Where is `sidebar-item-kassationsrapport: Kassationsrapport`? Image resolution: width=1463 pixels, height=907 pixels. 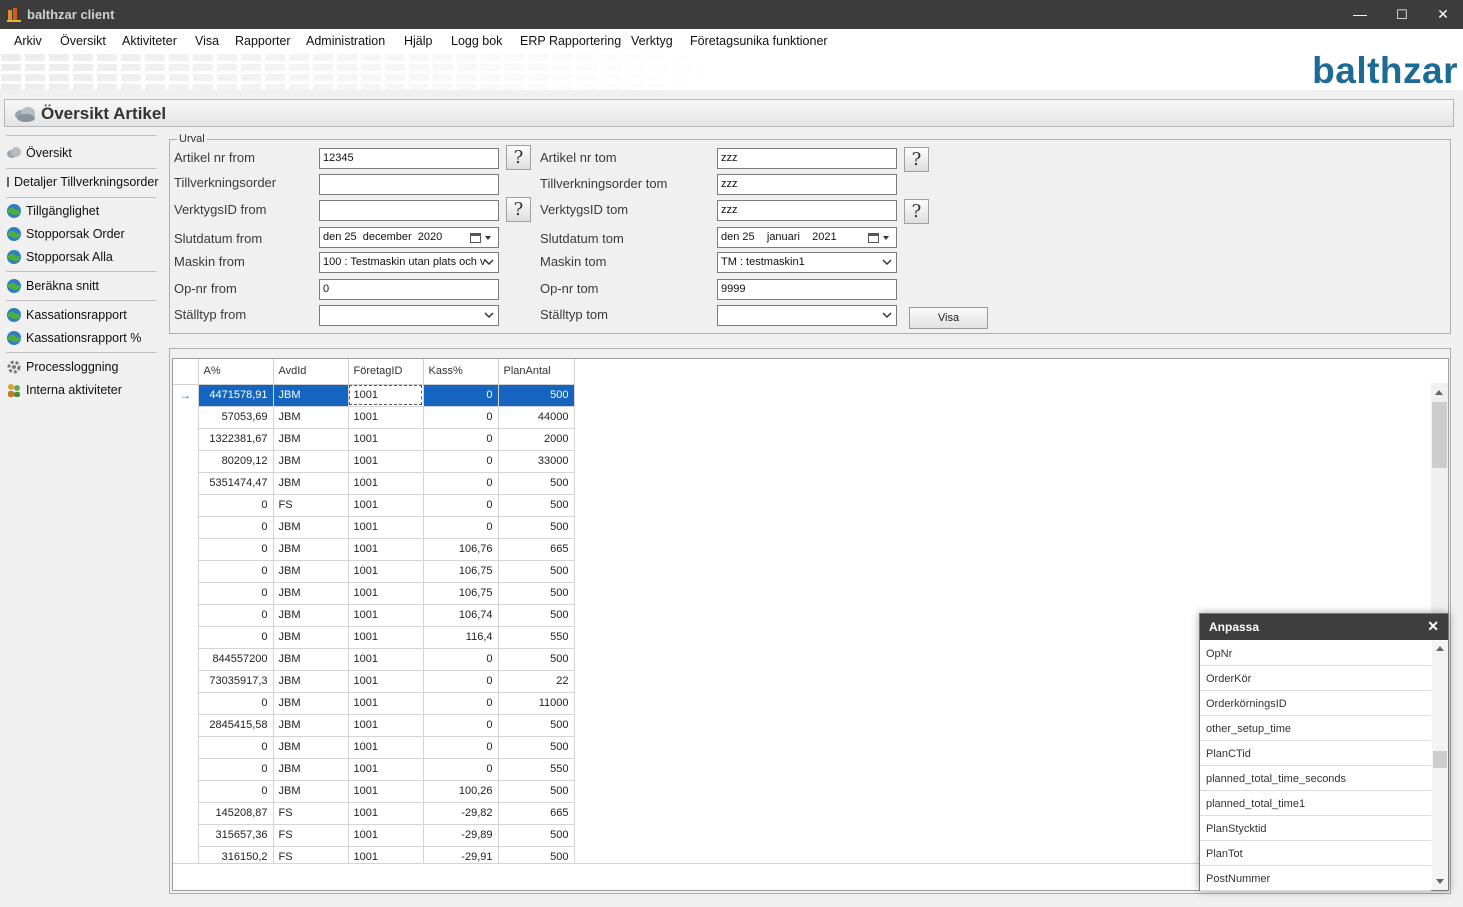 sidebar-item-kassationsrapport: Kassationsrapport is located at coordinates (66, 315).